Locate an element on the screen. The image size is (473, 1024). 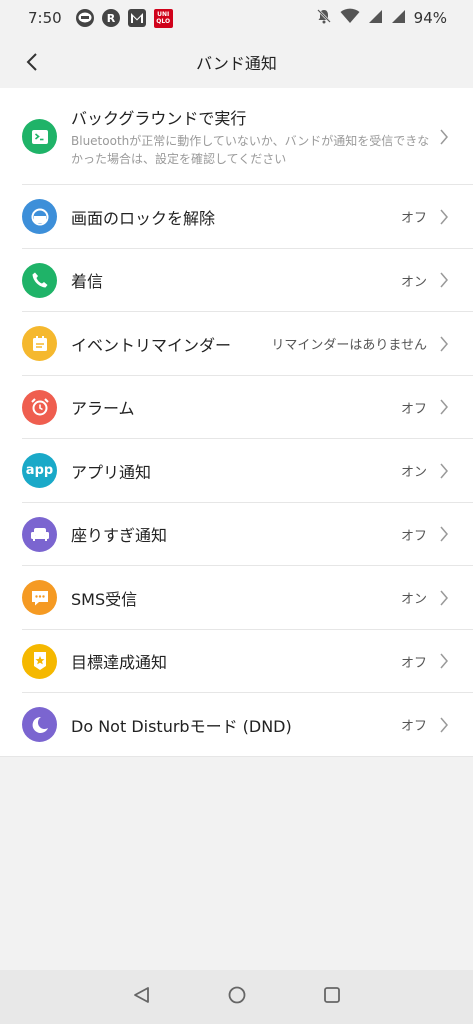
unlock-icon is located at coordinates (39, 217).